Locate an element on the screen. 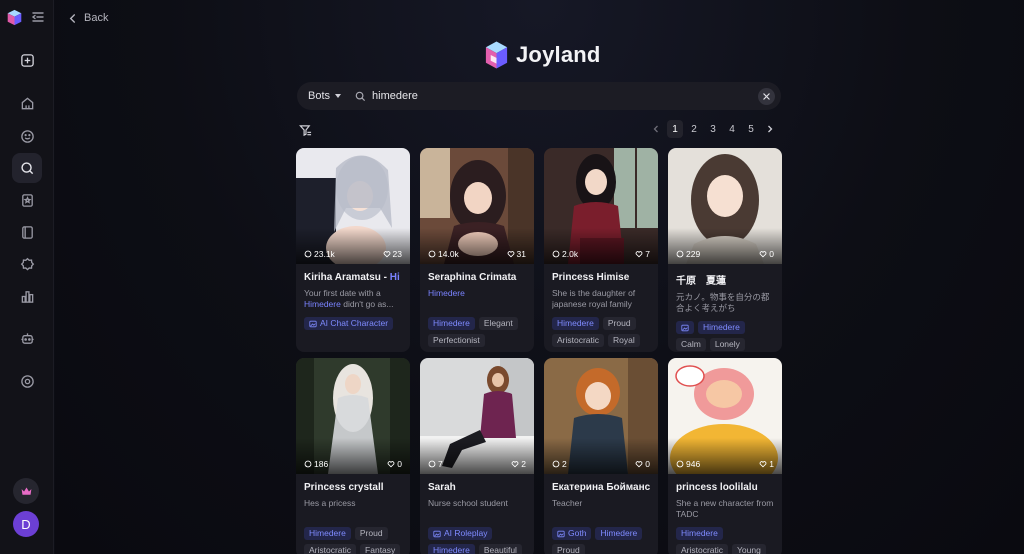  search-type-label: Bots is located at coordinates (319, 96).